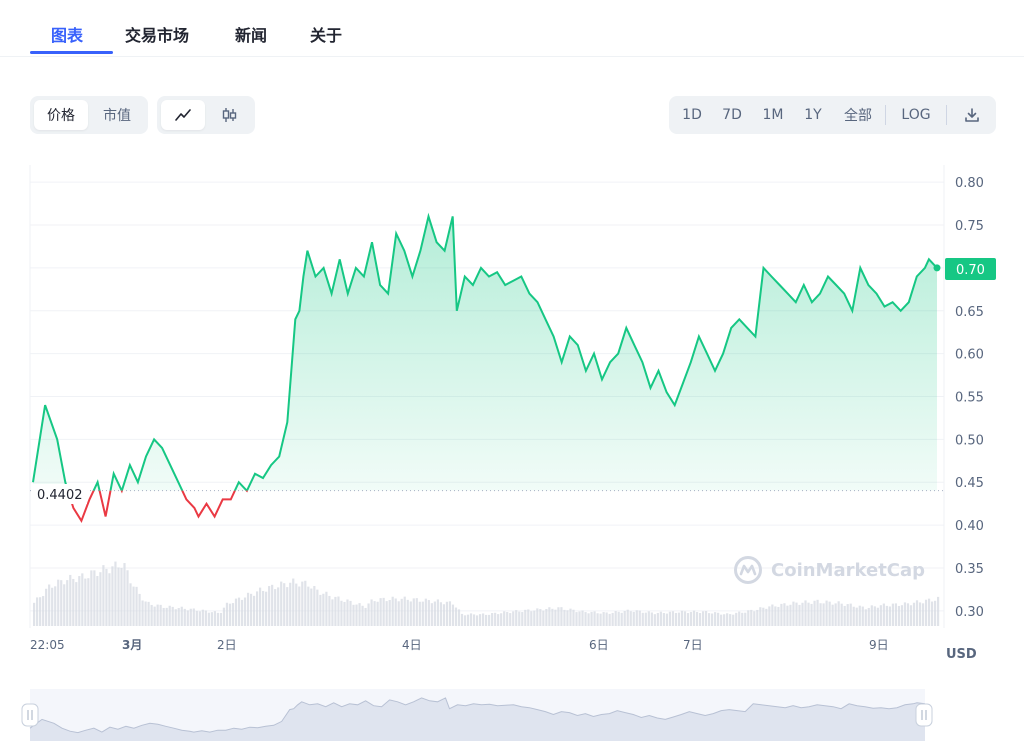  What do you see at coordinates (512, 719) in the screenshot?
I see `range-navigator` at bounding box center [512, 719].